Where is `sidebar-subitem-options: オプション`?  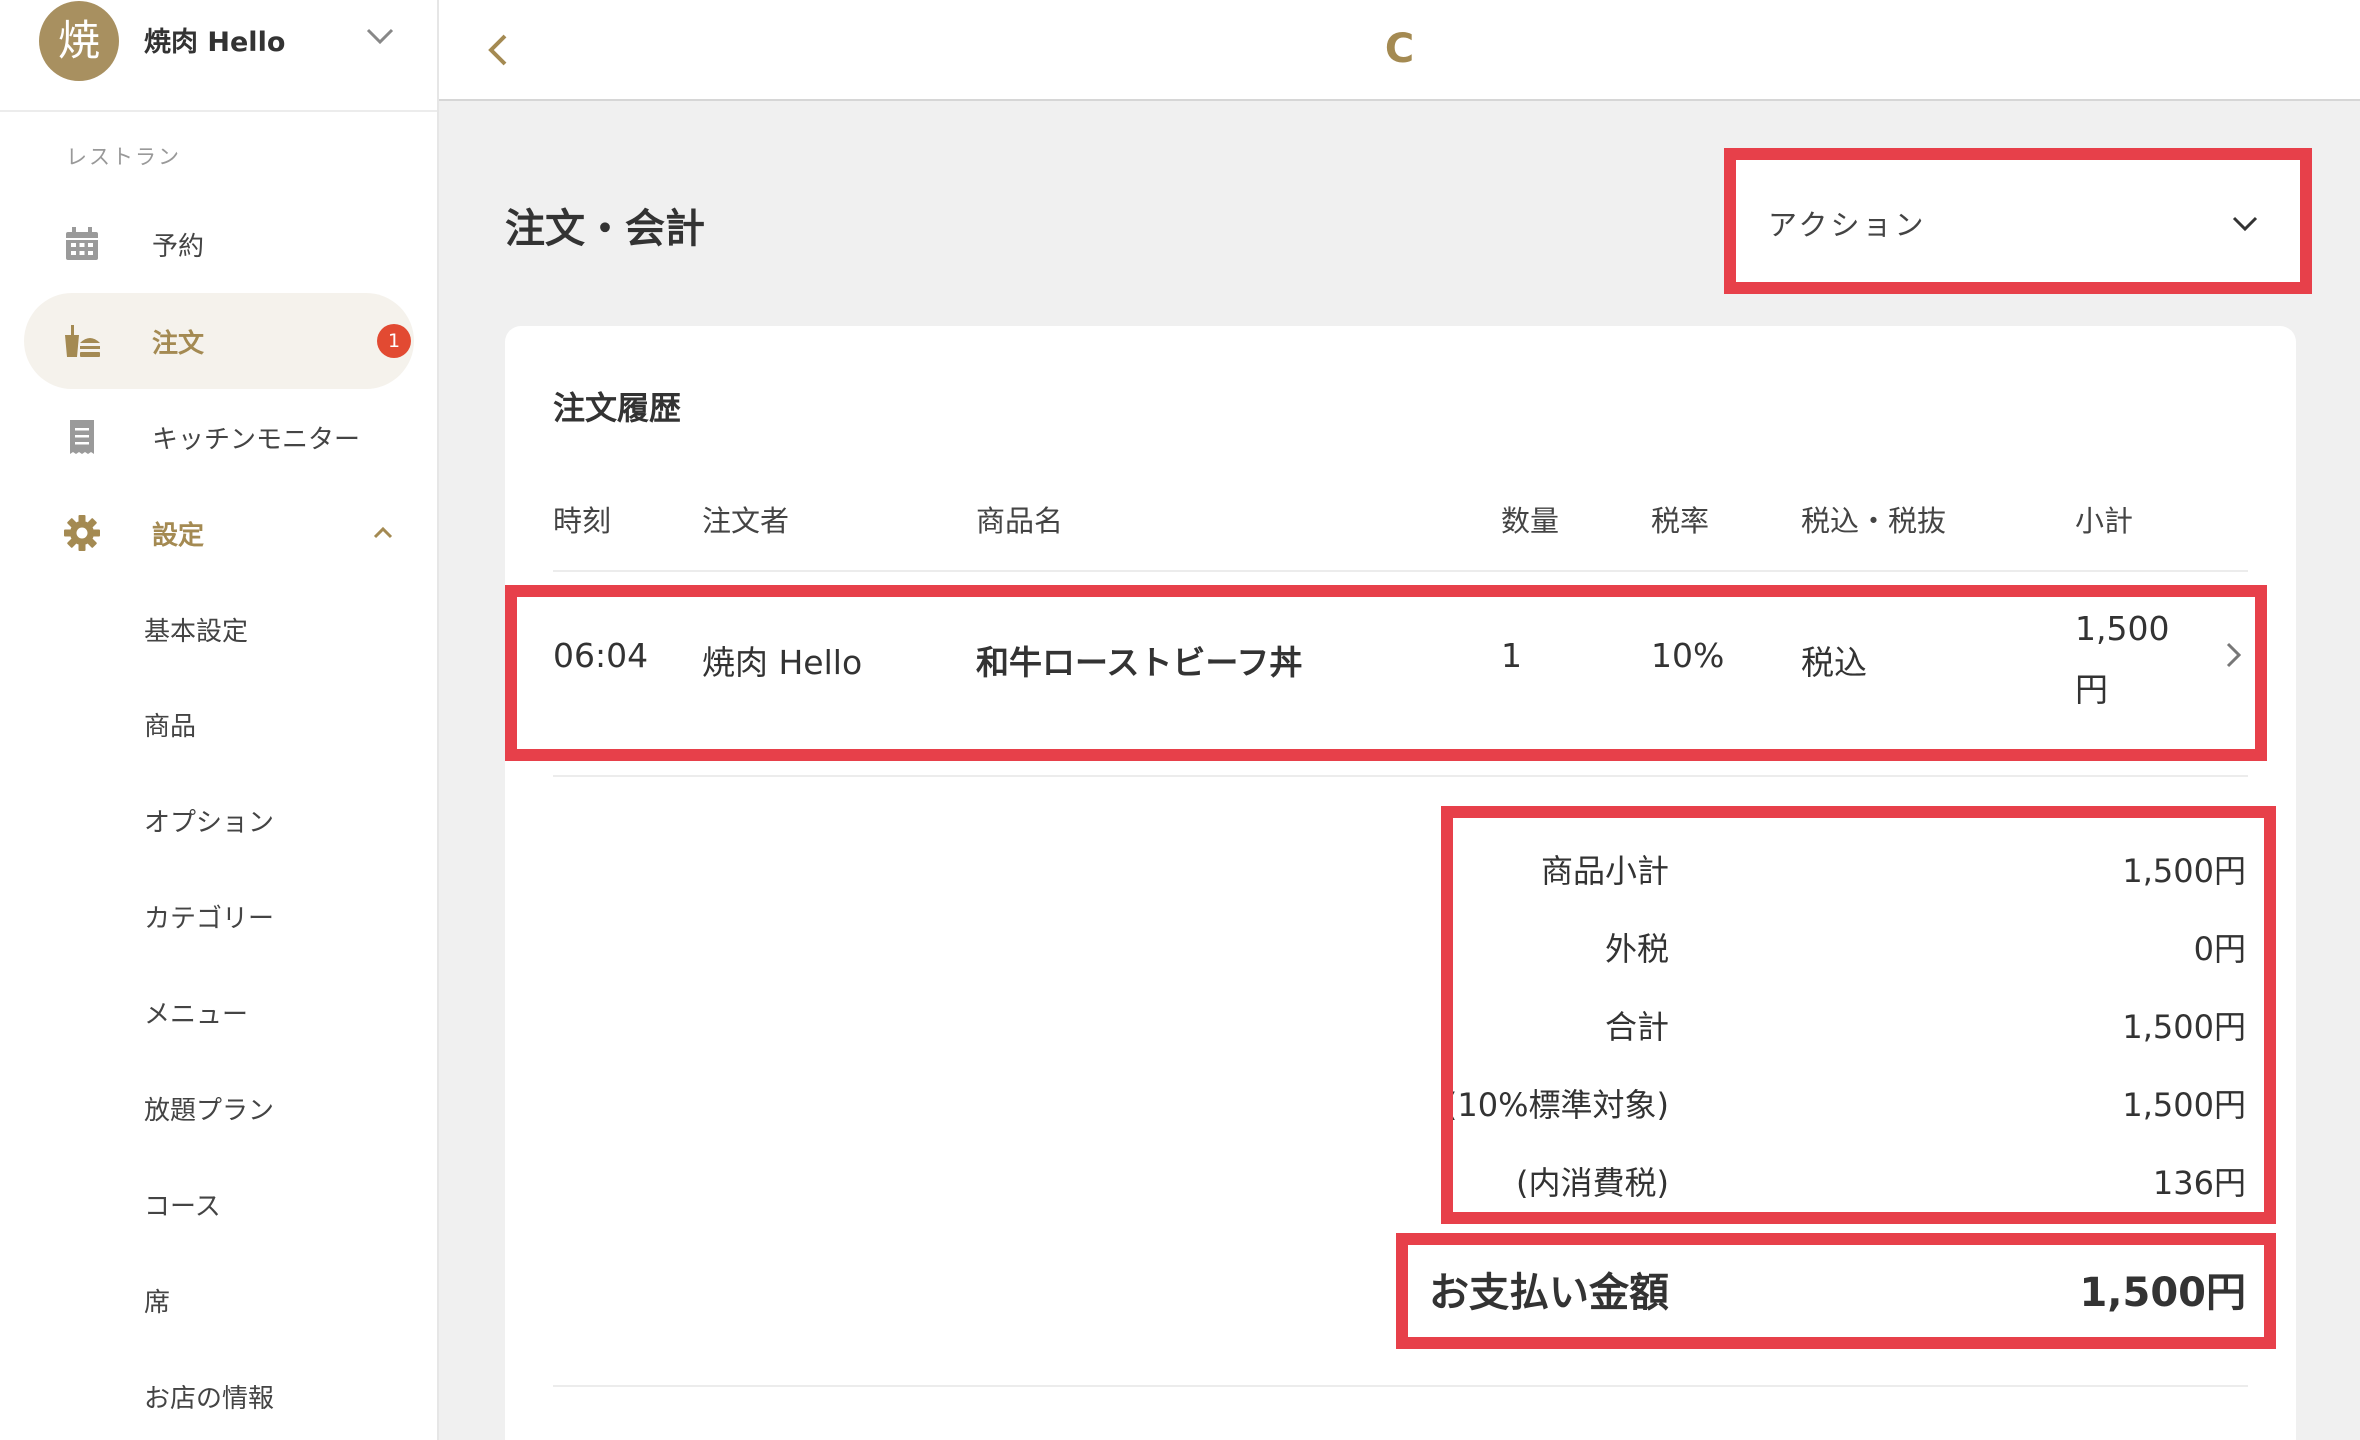 sidebar-subitem-options: オプション is located at coordinates (209, 820).